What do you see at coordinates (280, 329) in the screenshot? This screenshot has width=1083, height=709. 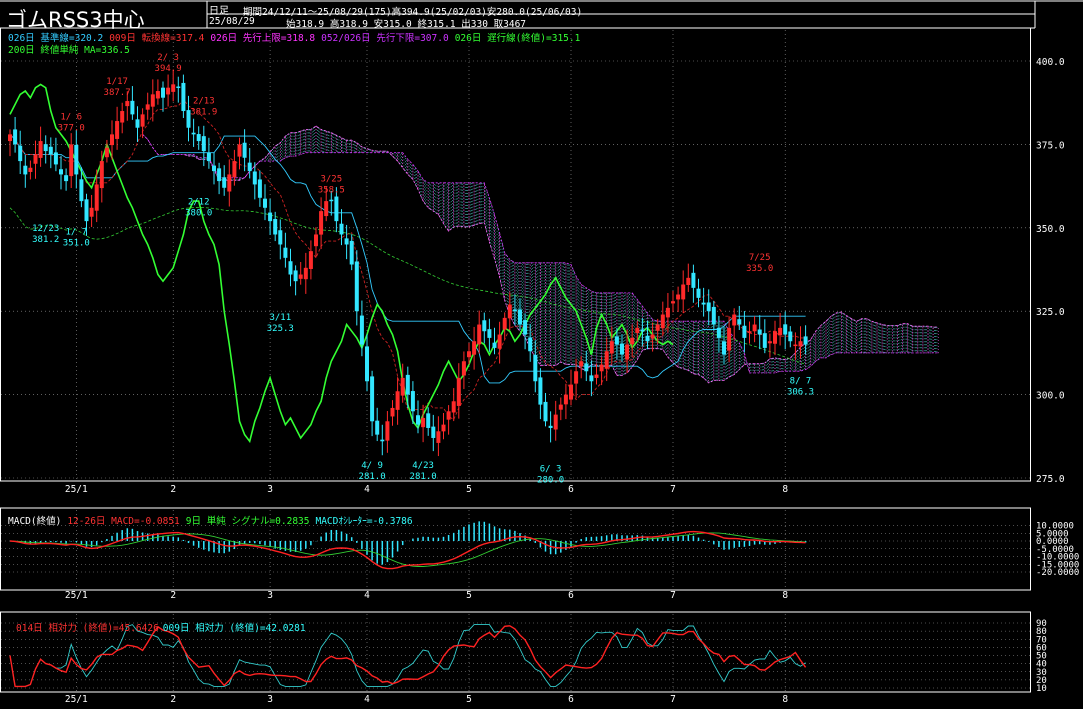 I see `annotation-value: 325.3` at bounding box center [280, 329].